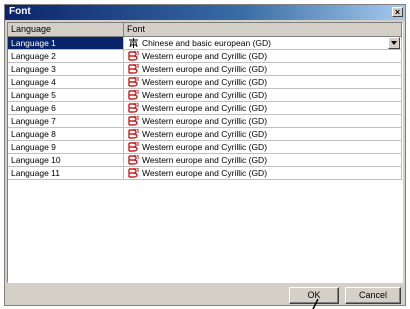 The width and height of the screenshot is (410, 309). Describe the element at coordinates (315, 304) in the screenshot. I see `mouse-cursor-icon` at that location.